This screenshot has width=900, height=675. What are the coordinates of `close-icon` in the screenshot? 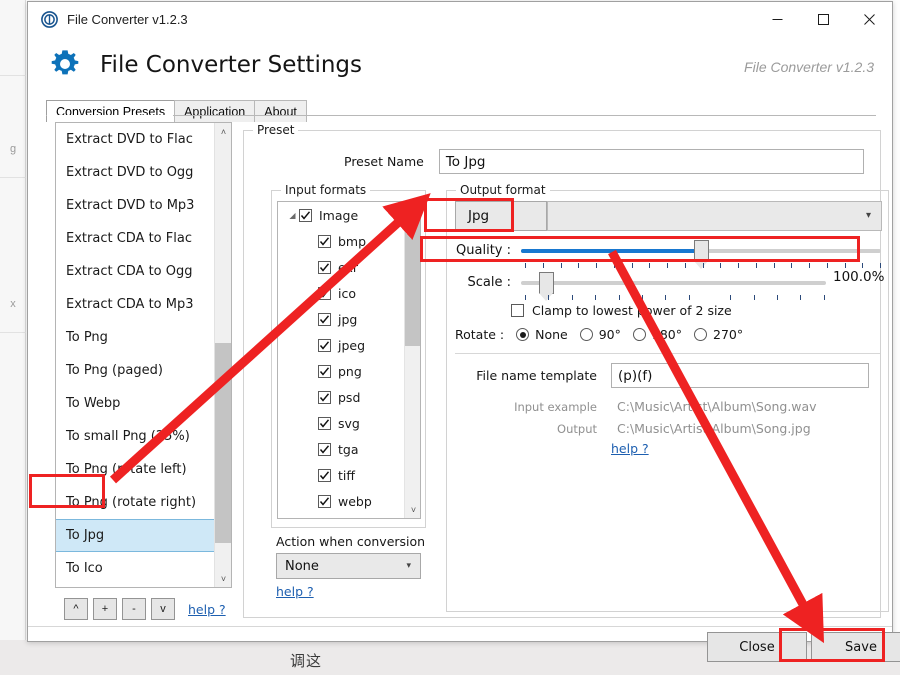 It's located at (869, 19).